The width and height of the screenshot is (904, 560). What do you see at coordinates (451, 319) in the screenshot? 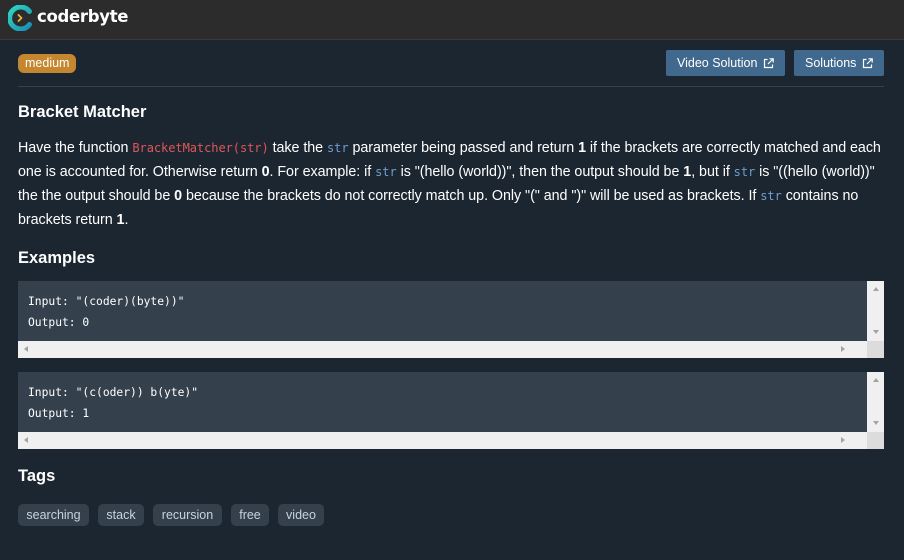
I see `example-box: Input: "(coder)(byte))" Output: 0` at bounding box center [451, 319].